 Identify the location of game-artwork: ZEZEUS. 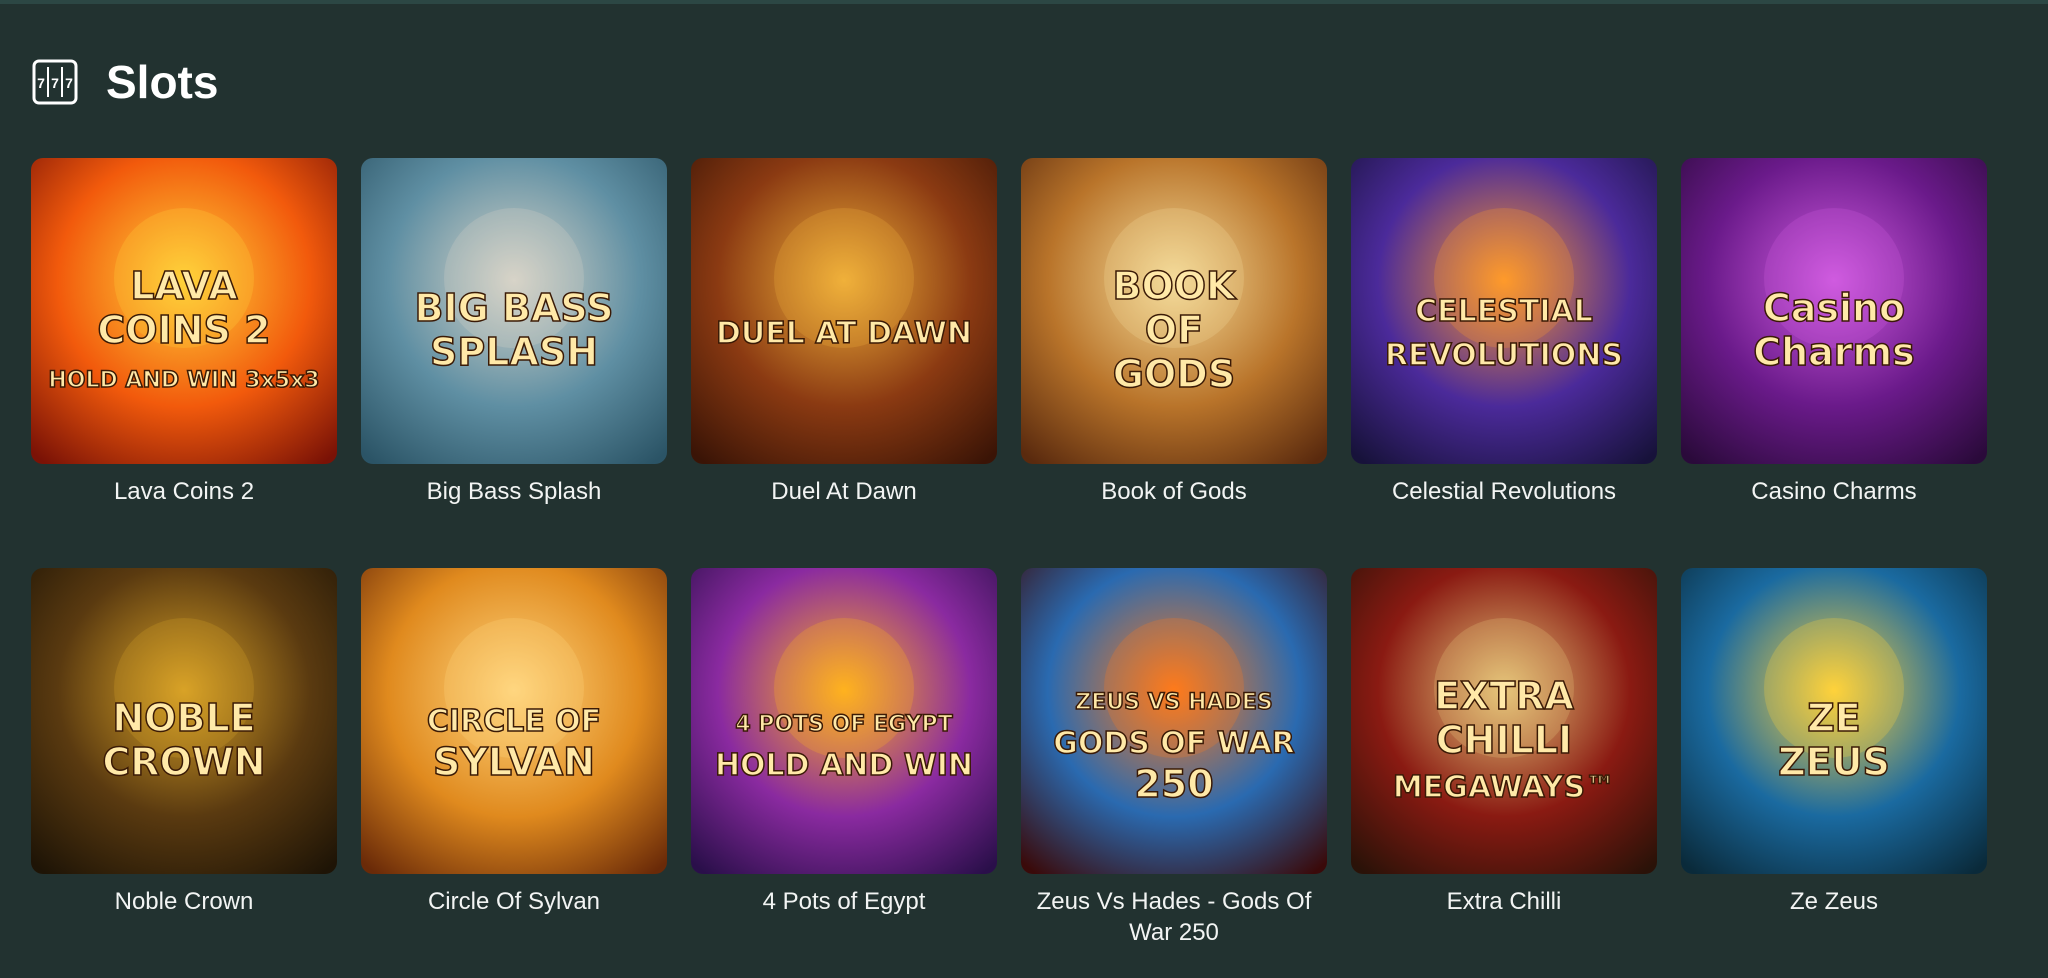
(1834, 721).